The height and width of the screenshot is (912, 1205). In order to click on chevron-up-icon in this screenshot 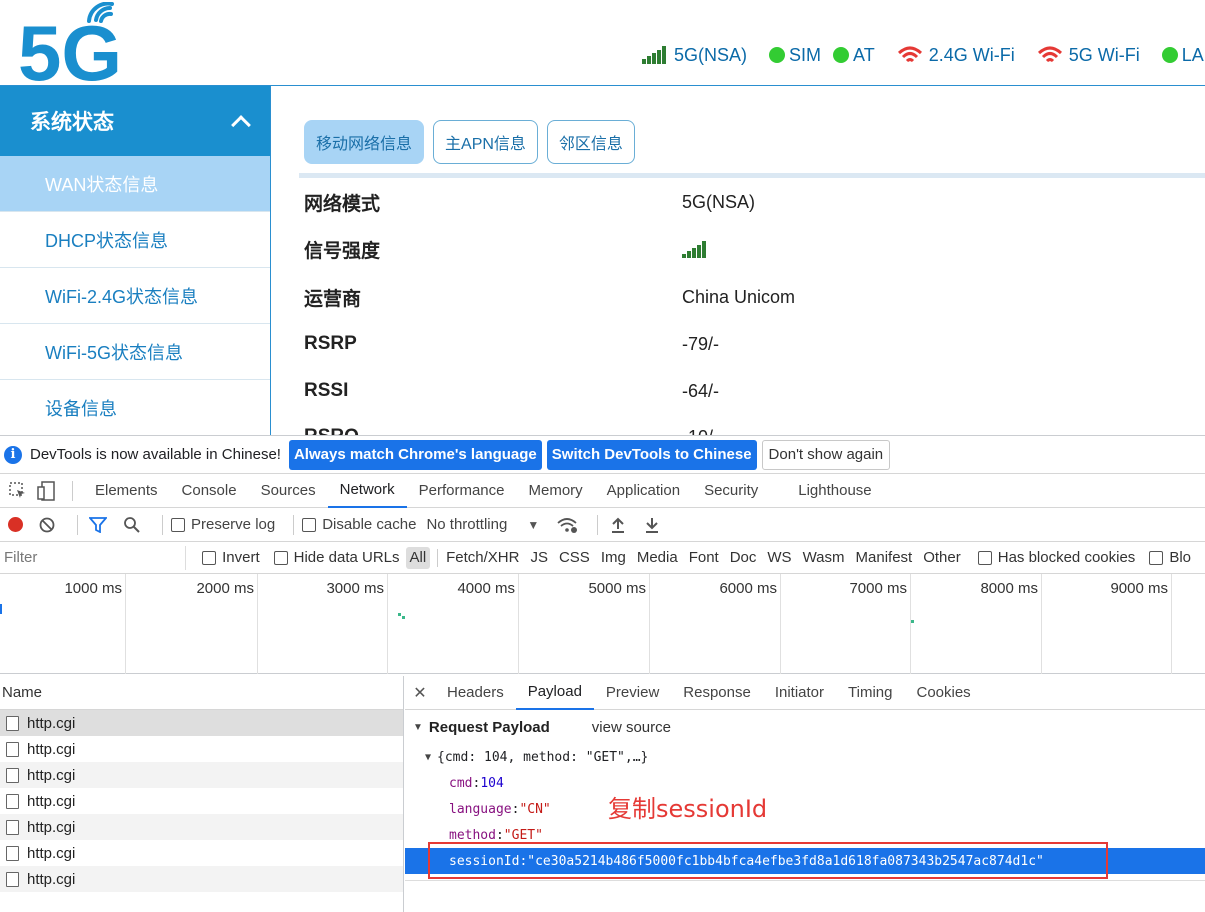, I will do `click(241, 125)`.